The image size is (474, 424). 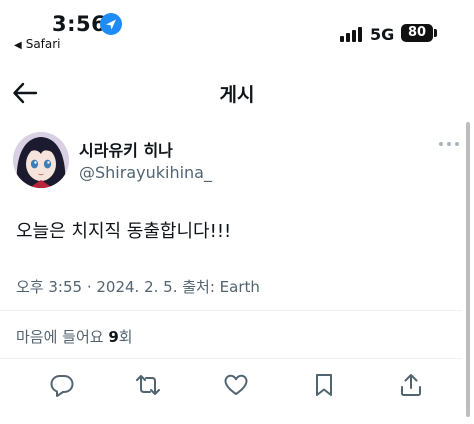 I want to click on back-arrow-icon, so click(x=25, y=93).